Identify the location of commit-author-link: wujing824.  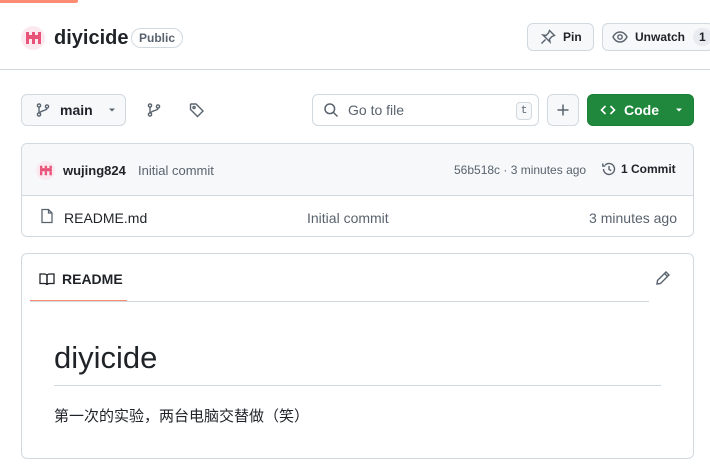
(94, 170).